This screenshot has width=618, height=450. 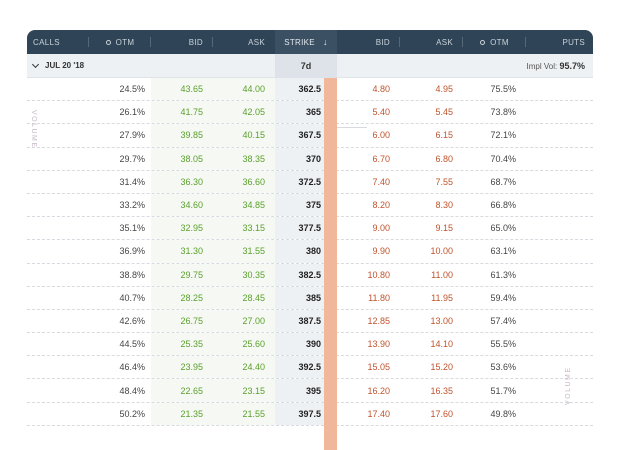 I want to click on call-ask-cell: 33.15, so click(x=244, y=228).